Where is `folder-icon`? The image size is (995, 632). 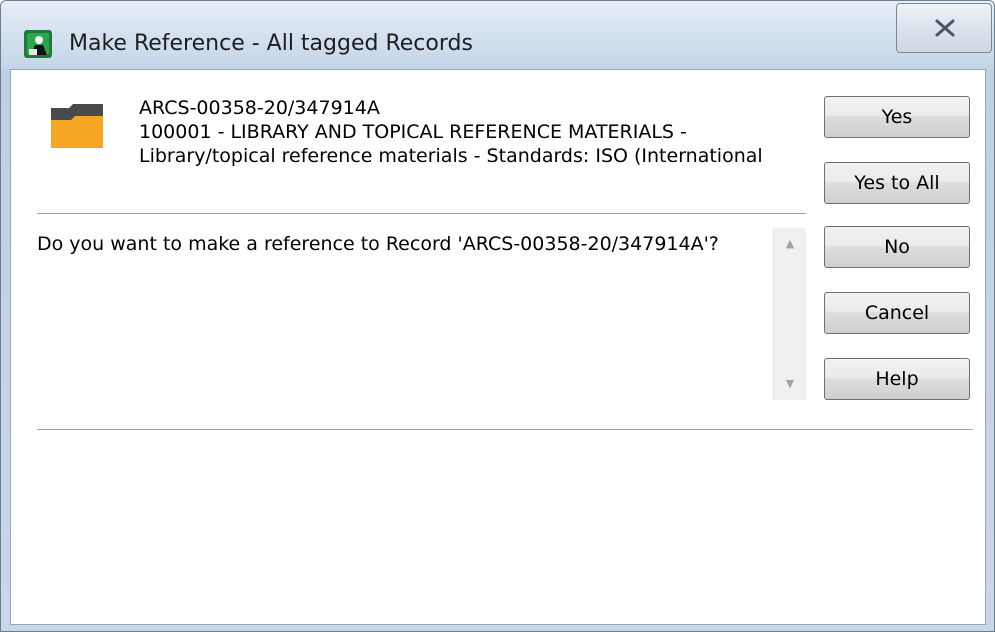 folder-icon is located at coordinates (77, 126).